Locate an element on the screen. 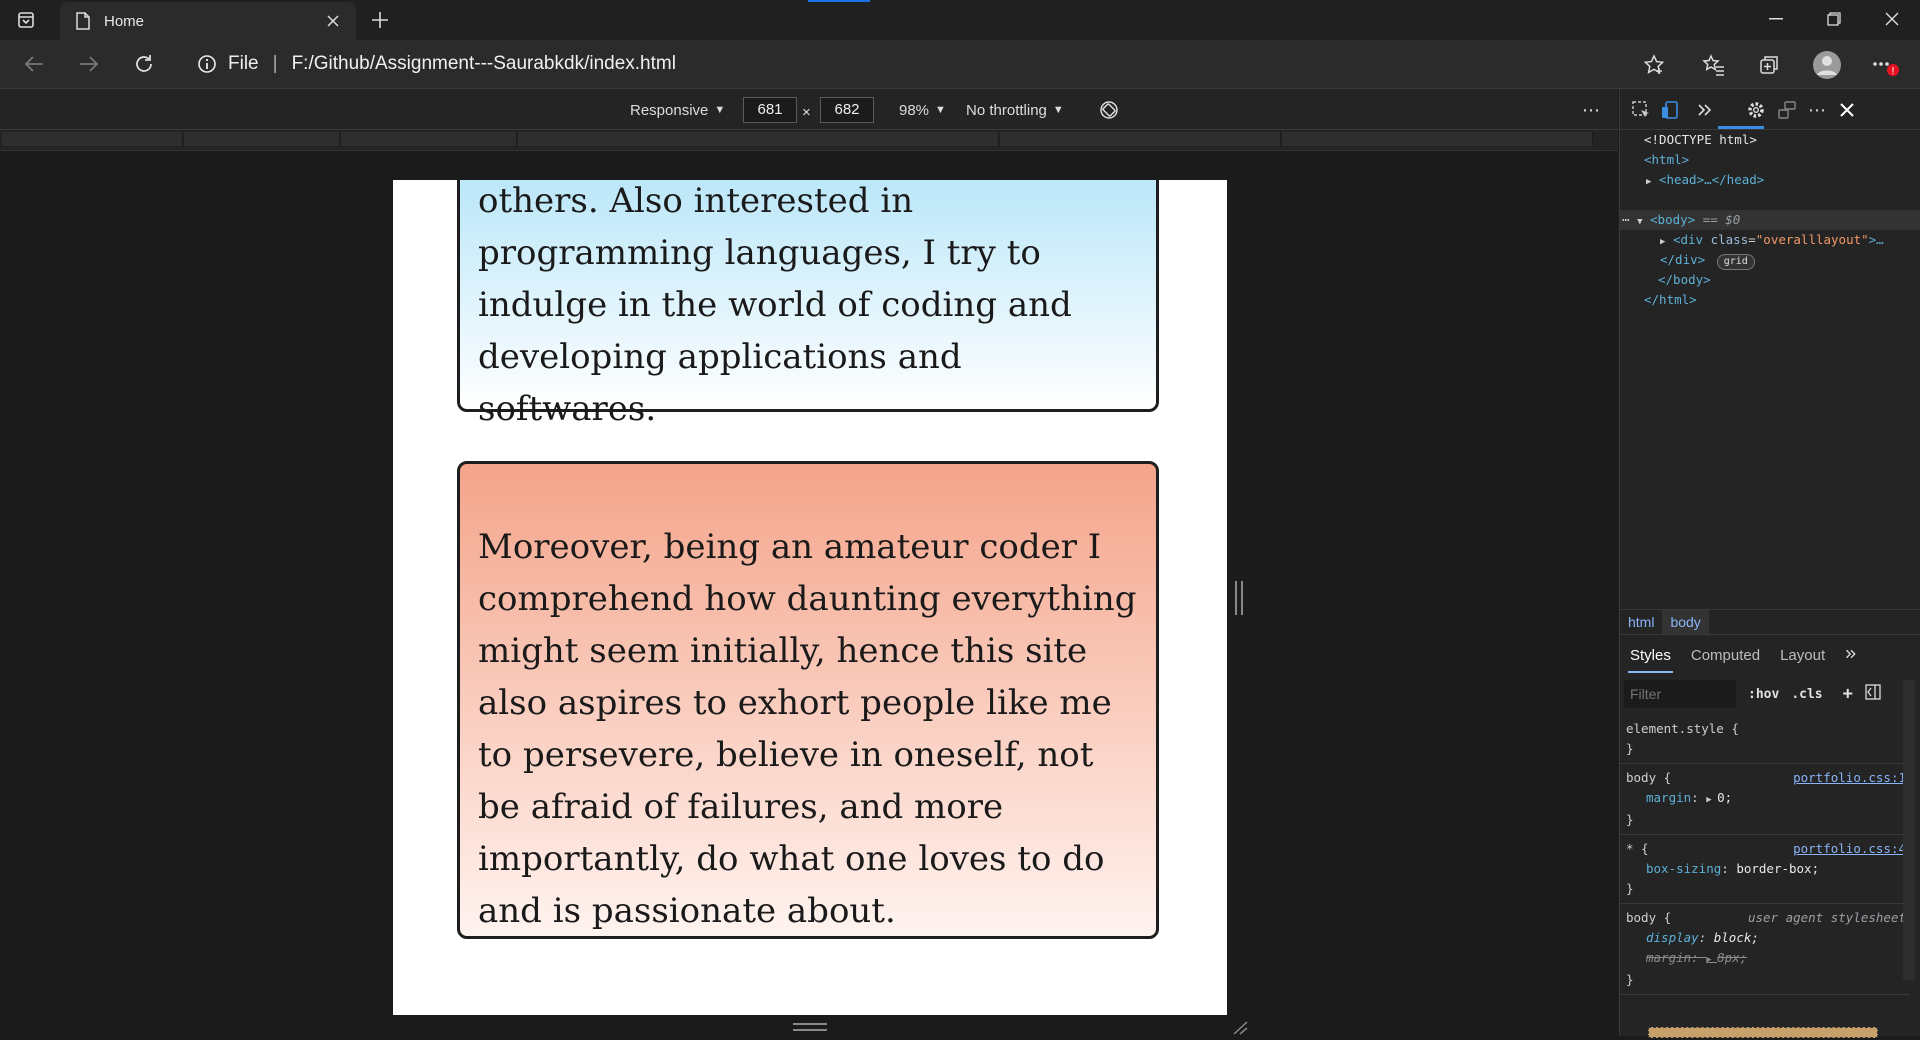  style-property-overridden: margin: ▶ 8px; is located at coordinates (1765, 959).